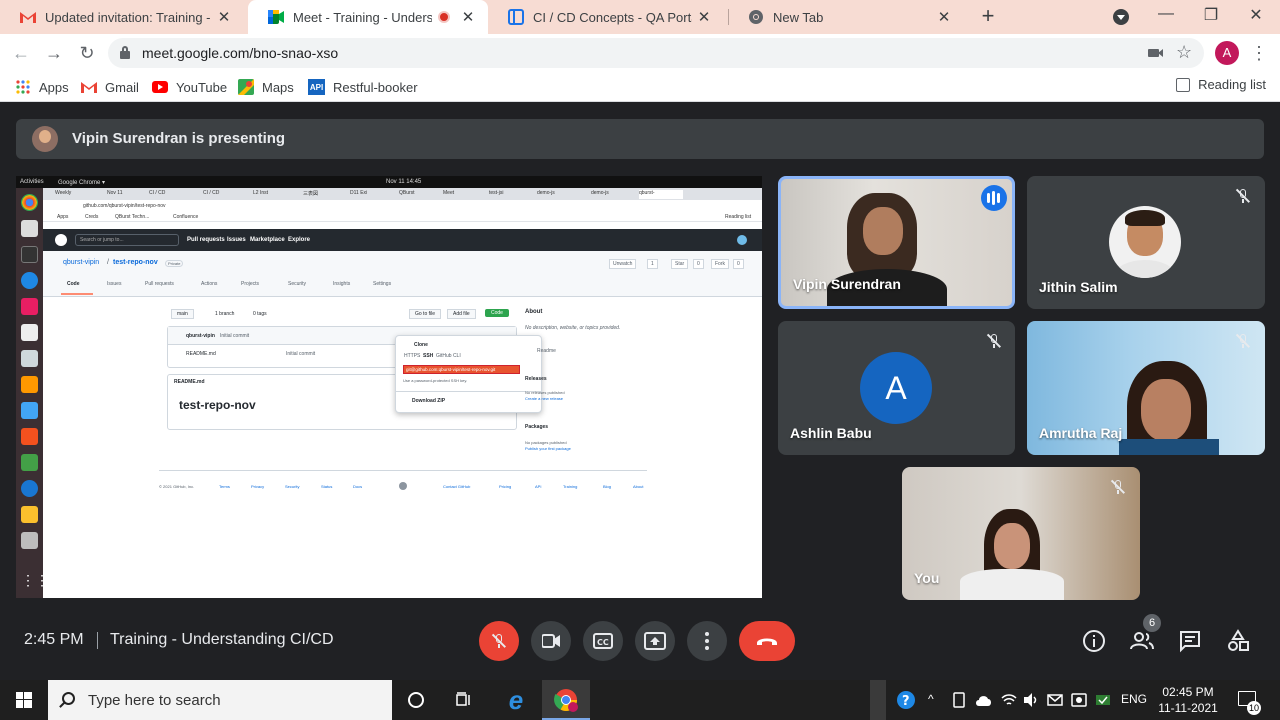 The height and width of the screenshot is (720, 1280). Describe the element at coordinates (63, 193) in the screenshot. I see `shared-tab: Weekly` at that location.